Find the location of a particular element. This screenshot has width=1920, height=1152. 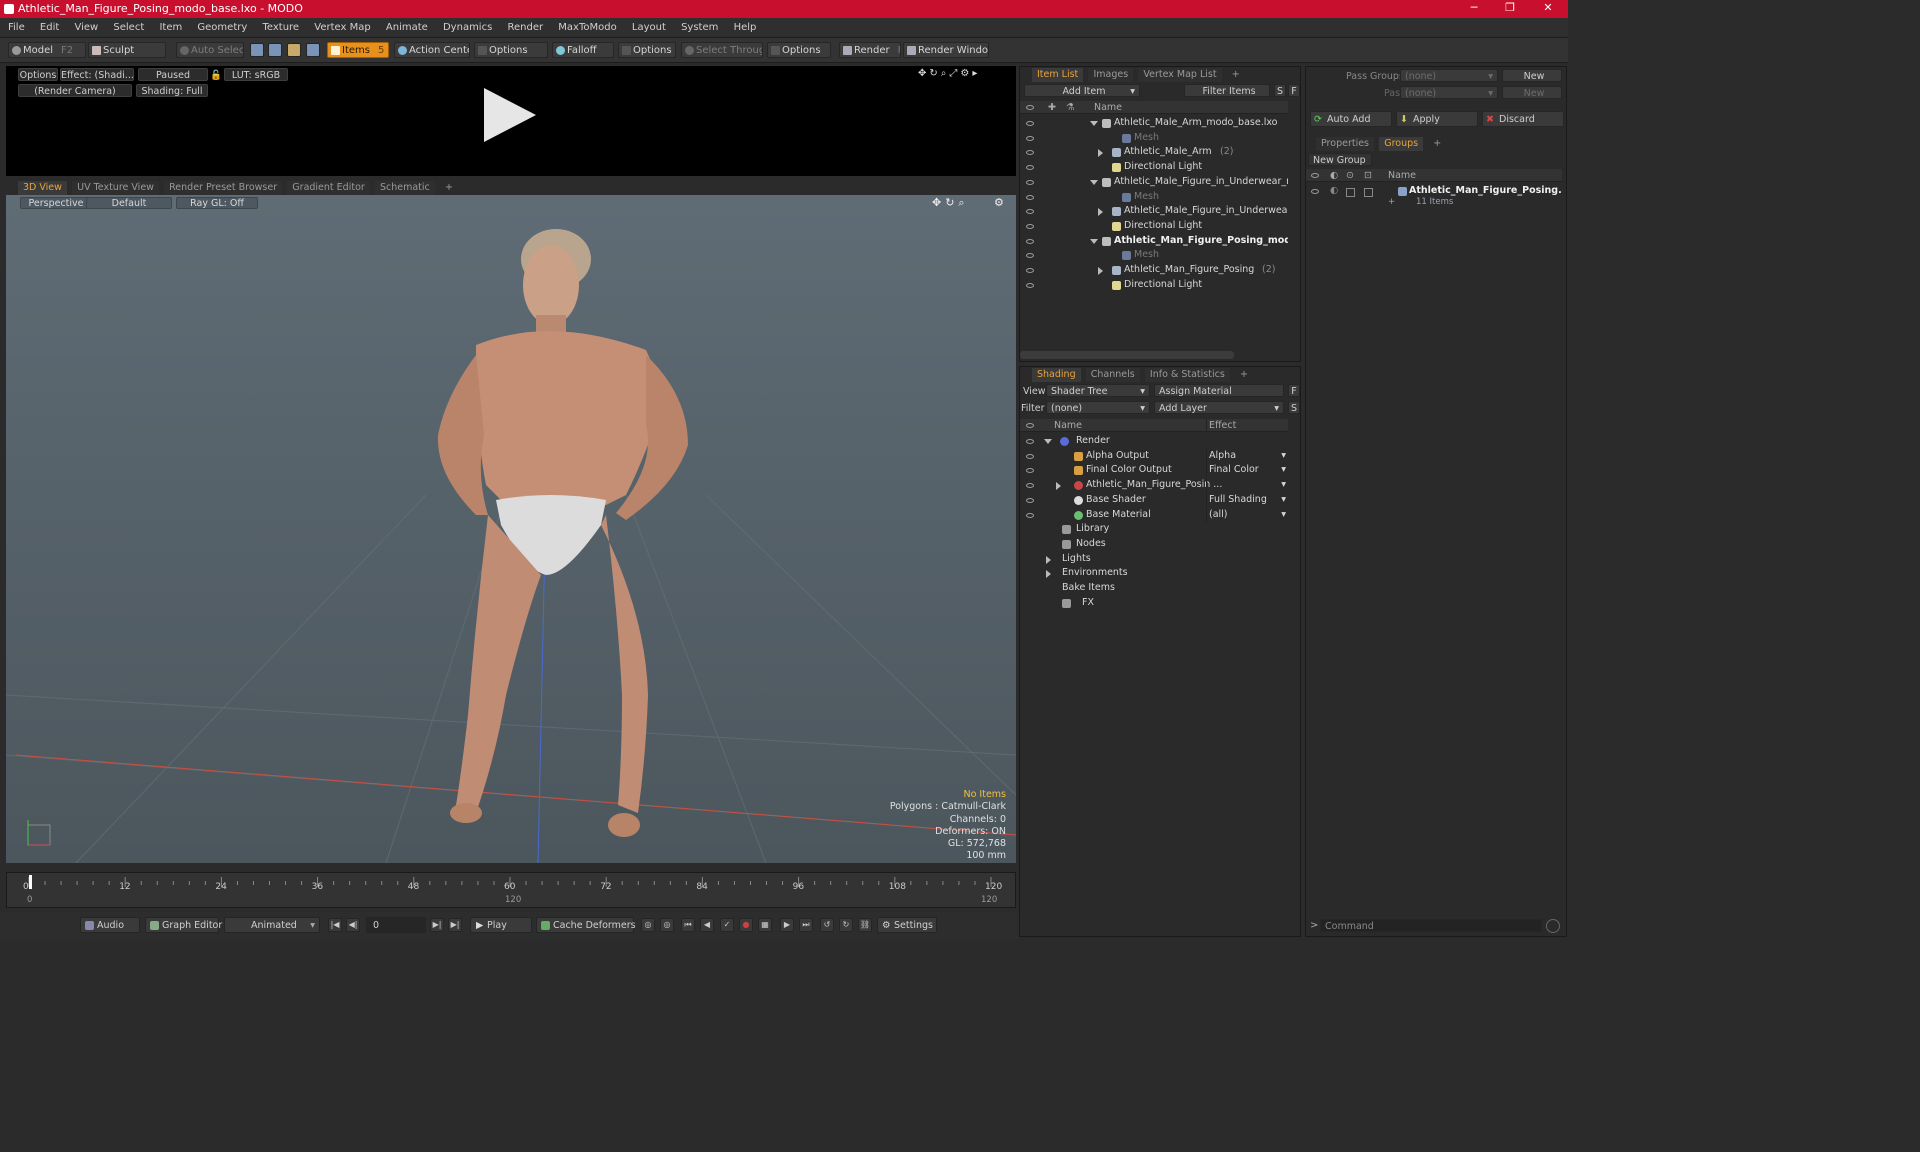

add-layer-dropdown: Add Layer ▾ is located at coordinates (1219, 407).